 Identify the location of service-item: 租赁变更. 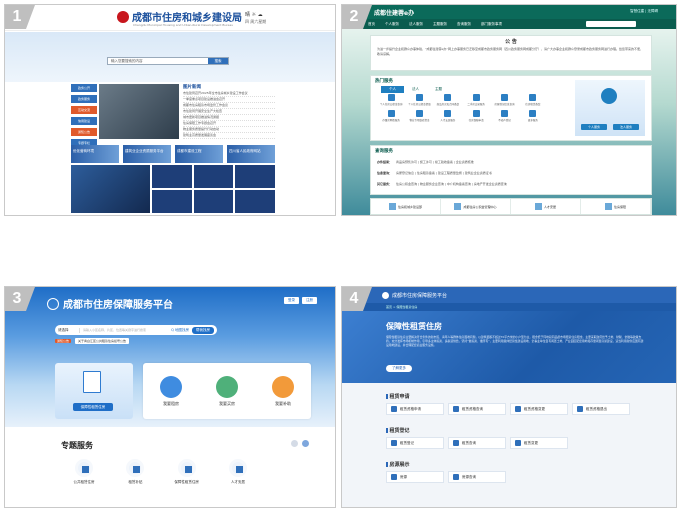
(539, 443).